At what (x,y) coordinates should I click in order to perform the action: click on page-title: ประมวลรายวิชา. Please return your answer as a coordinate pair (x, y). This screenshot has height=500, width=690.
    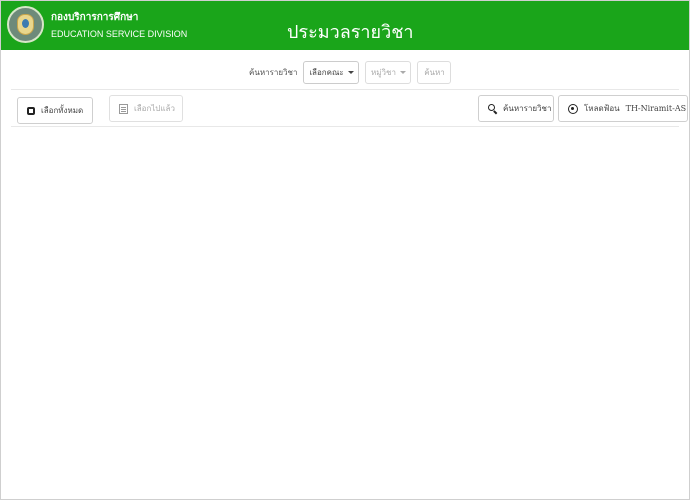
    Looking at the image, I should click on (350, 32).